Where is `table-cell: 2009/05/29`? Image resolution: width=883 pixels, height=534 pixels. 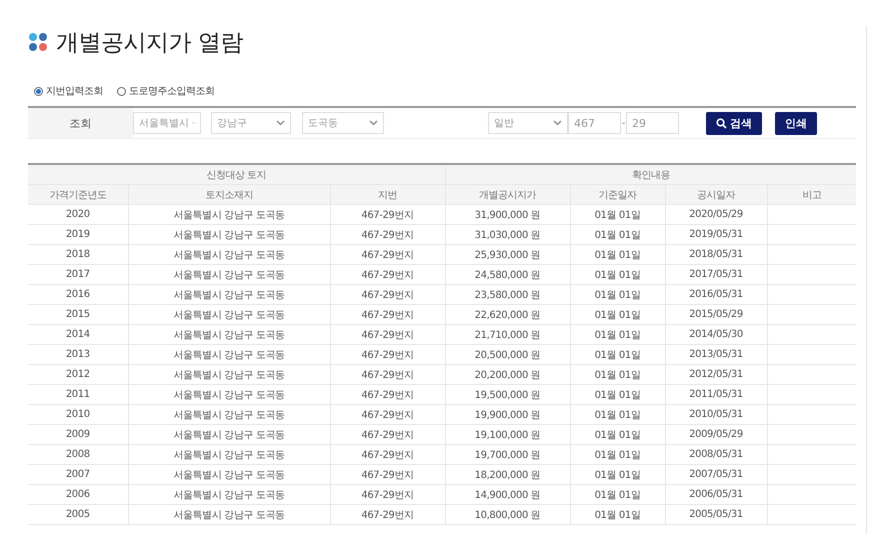
table-cell: 2009/05/29 is located at coordinates (716, 434).